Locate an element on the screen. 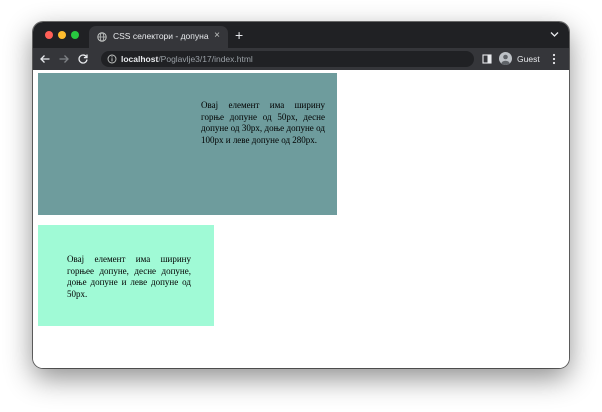 This screenshot has width=602, height=412. address-bar: localhost/Poglavlje3/17/index.html is located at coordinates (287, 59).